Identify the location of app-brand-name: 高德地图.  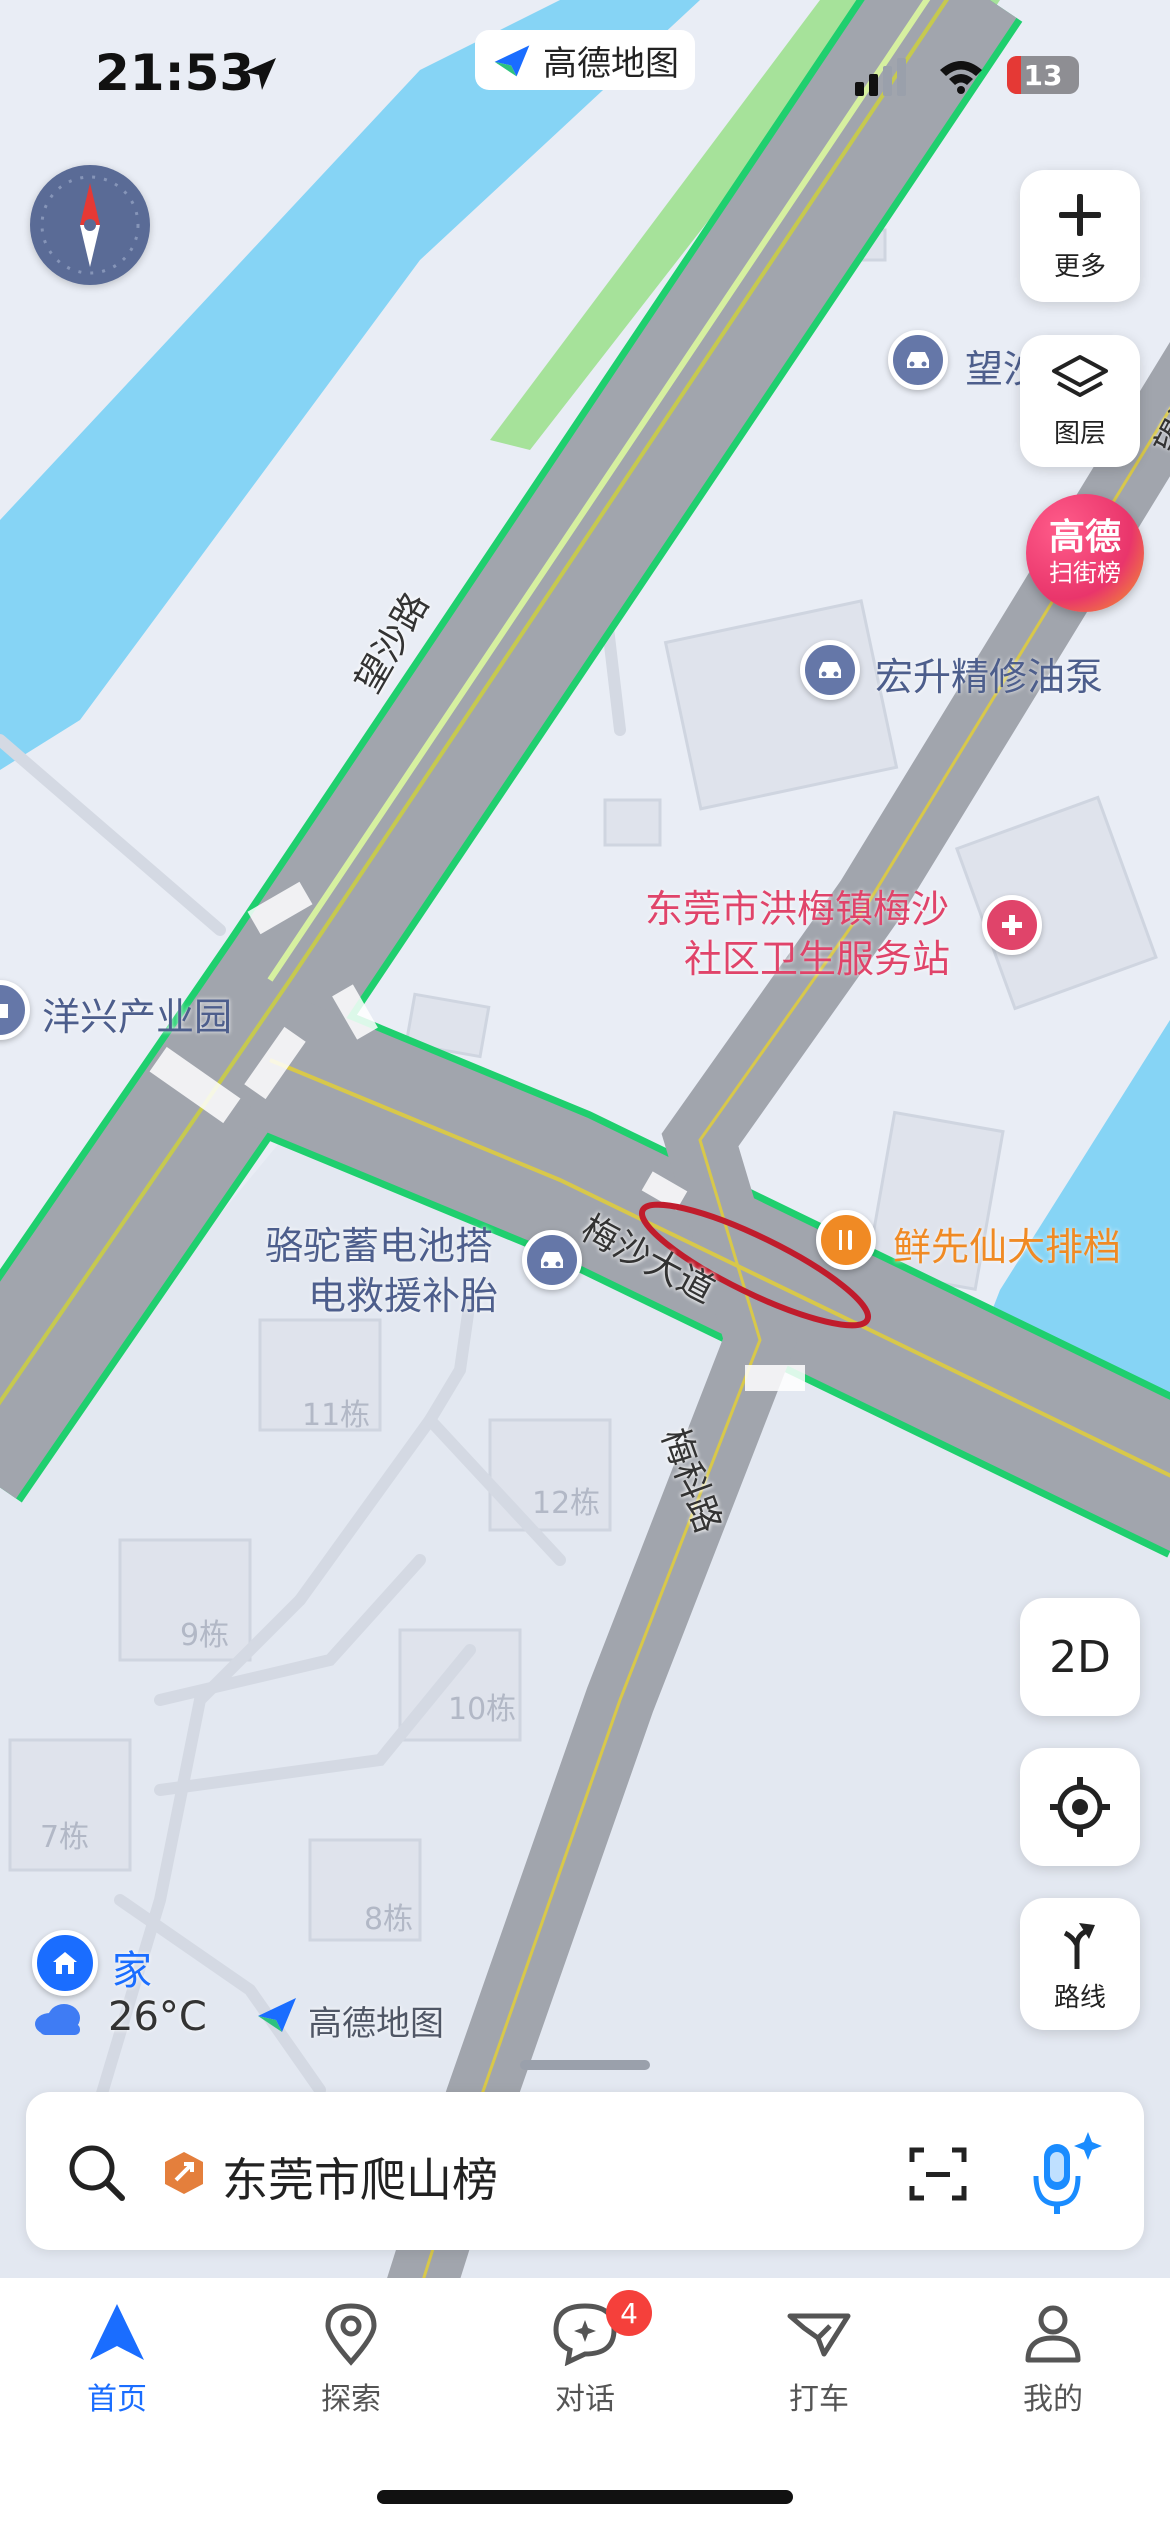
(611, 63).